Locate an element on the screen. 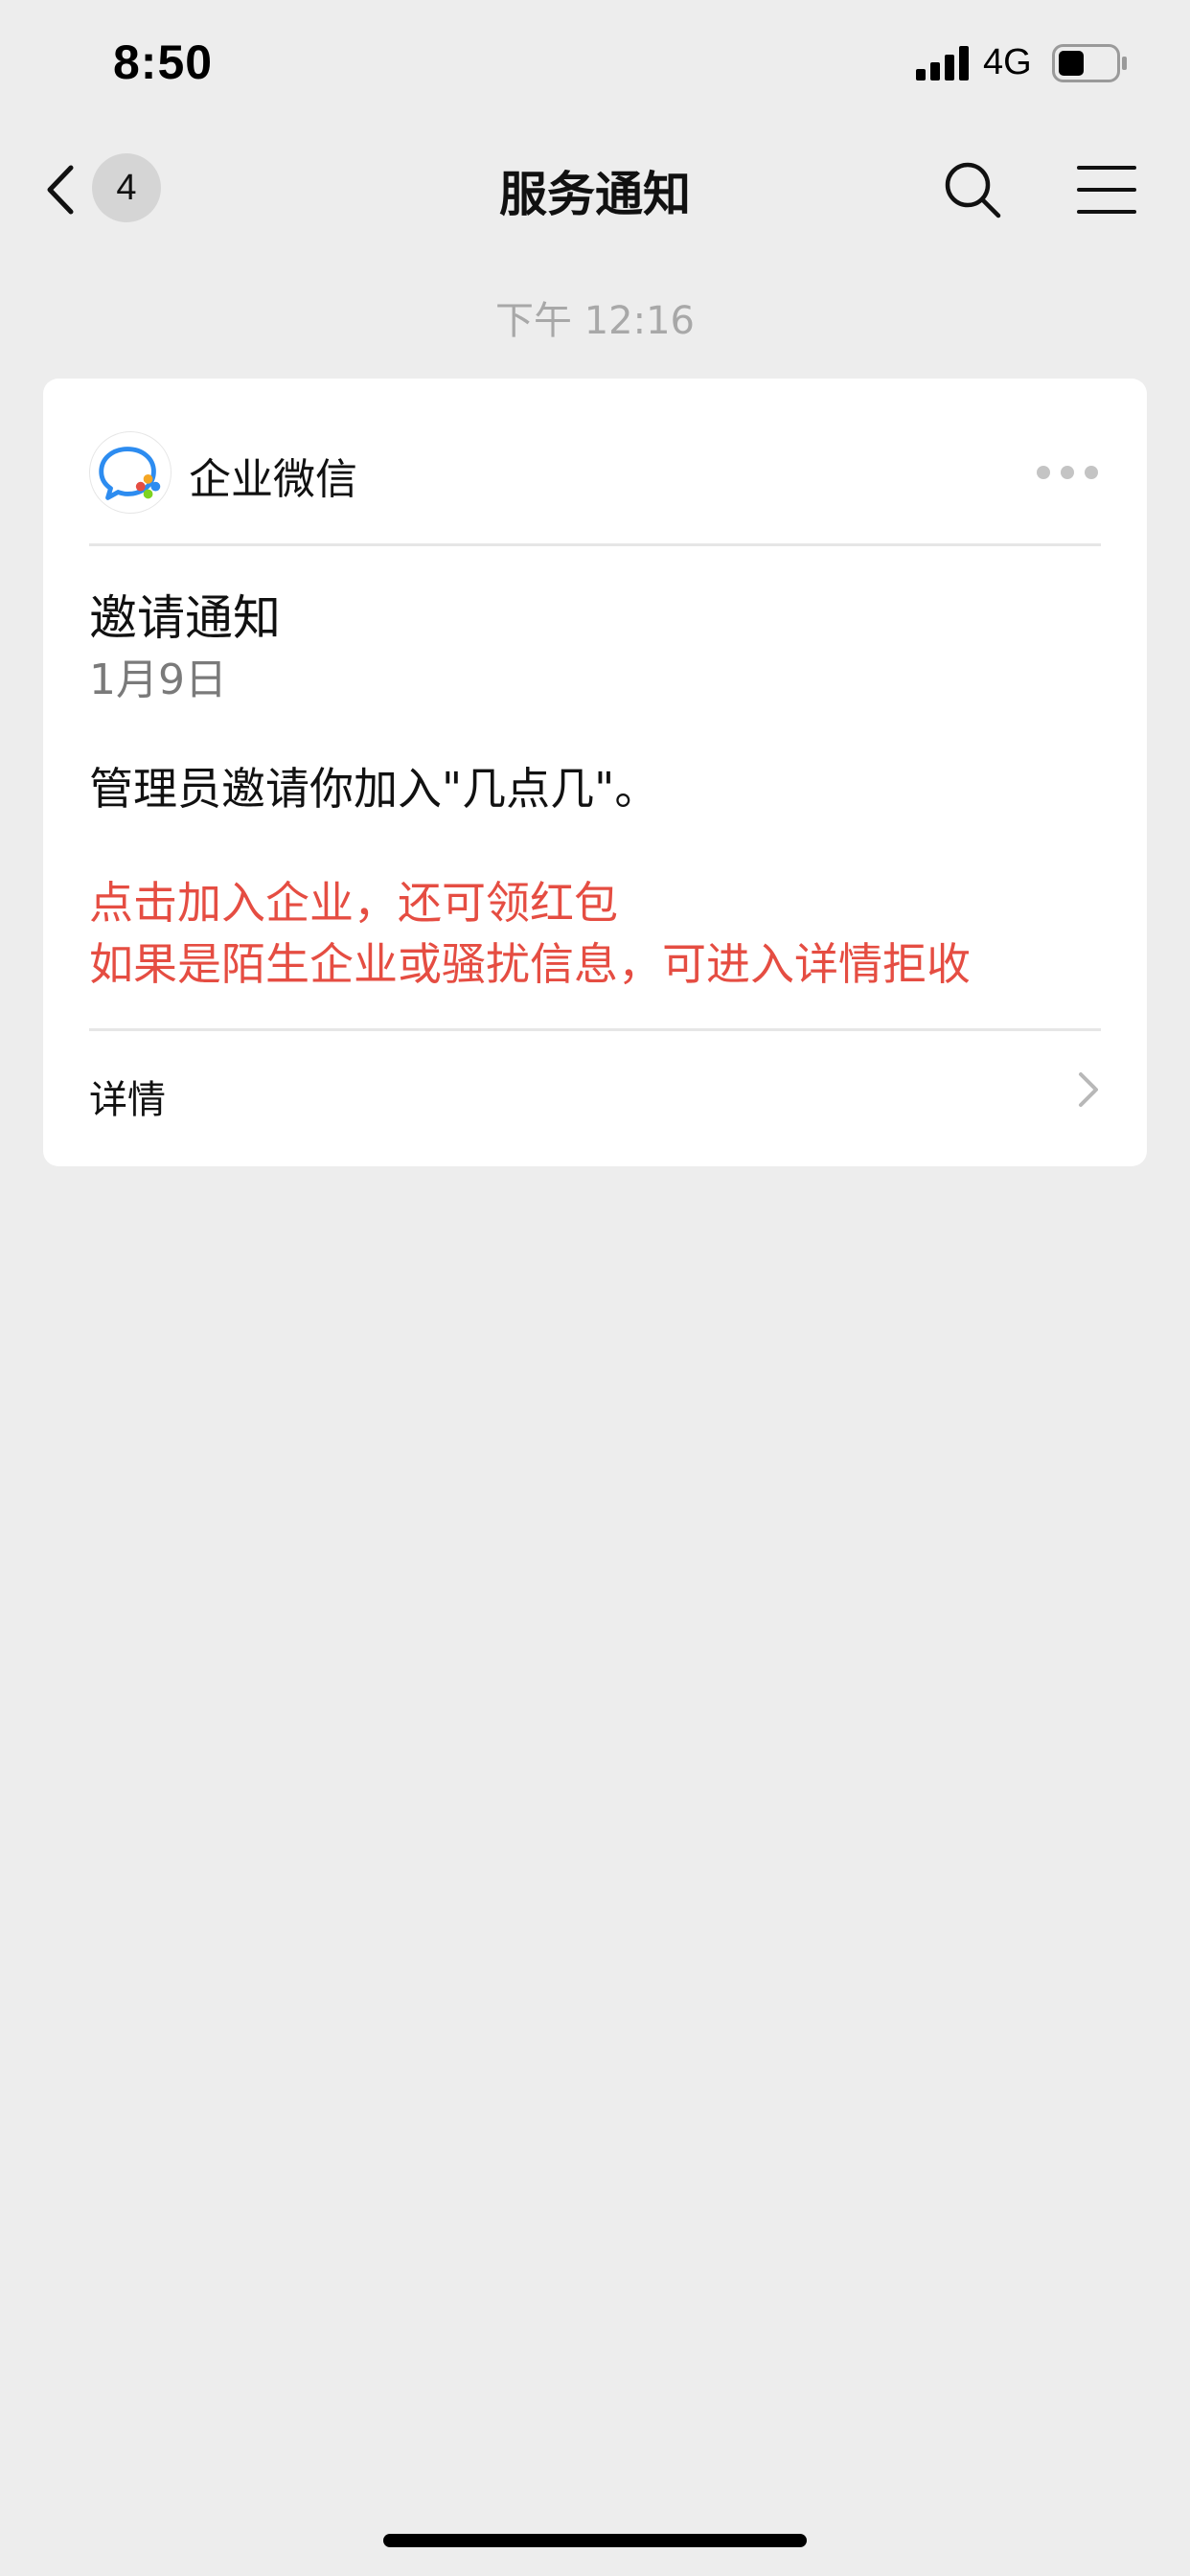 Image resolution: width=1190 pixels, height=2576 pixels. notice-title: 邀请通知 is located at coordinates (185, 618).